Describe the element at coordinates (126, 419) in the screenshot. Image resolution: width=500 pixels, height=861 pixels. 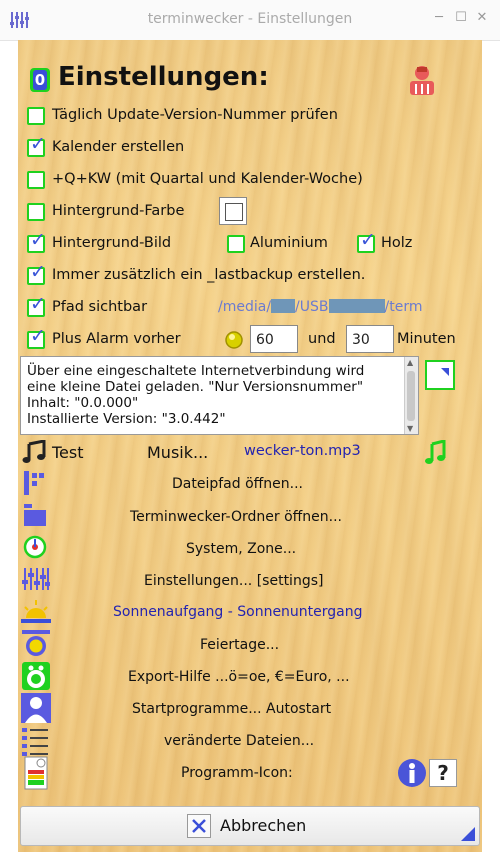
I see `info-line: Installierte Version: "3.0.442"` at that location.